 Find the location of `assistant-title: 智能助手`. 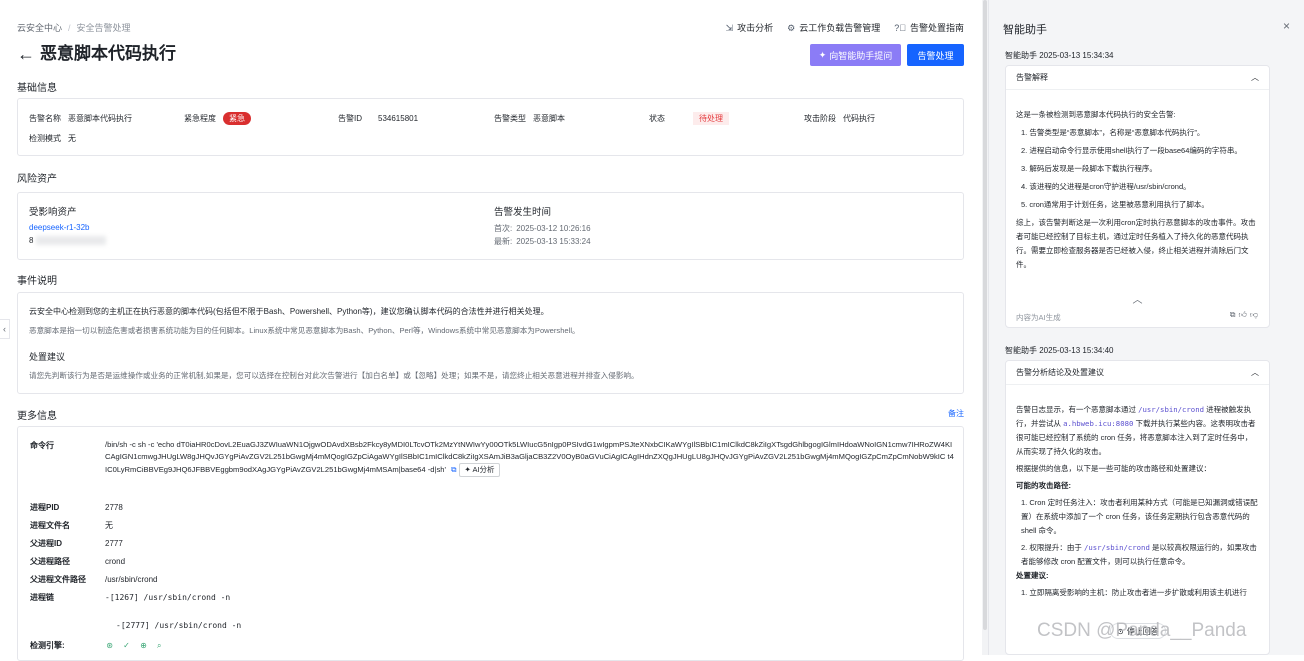

assistant-title: 智能助手 is located at coordinates (1025, 30).